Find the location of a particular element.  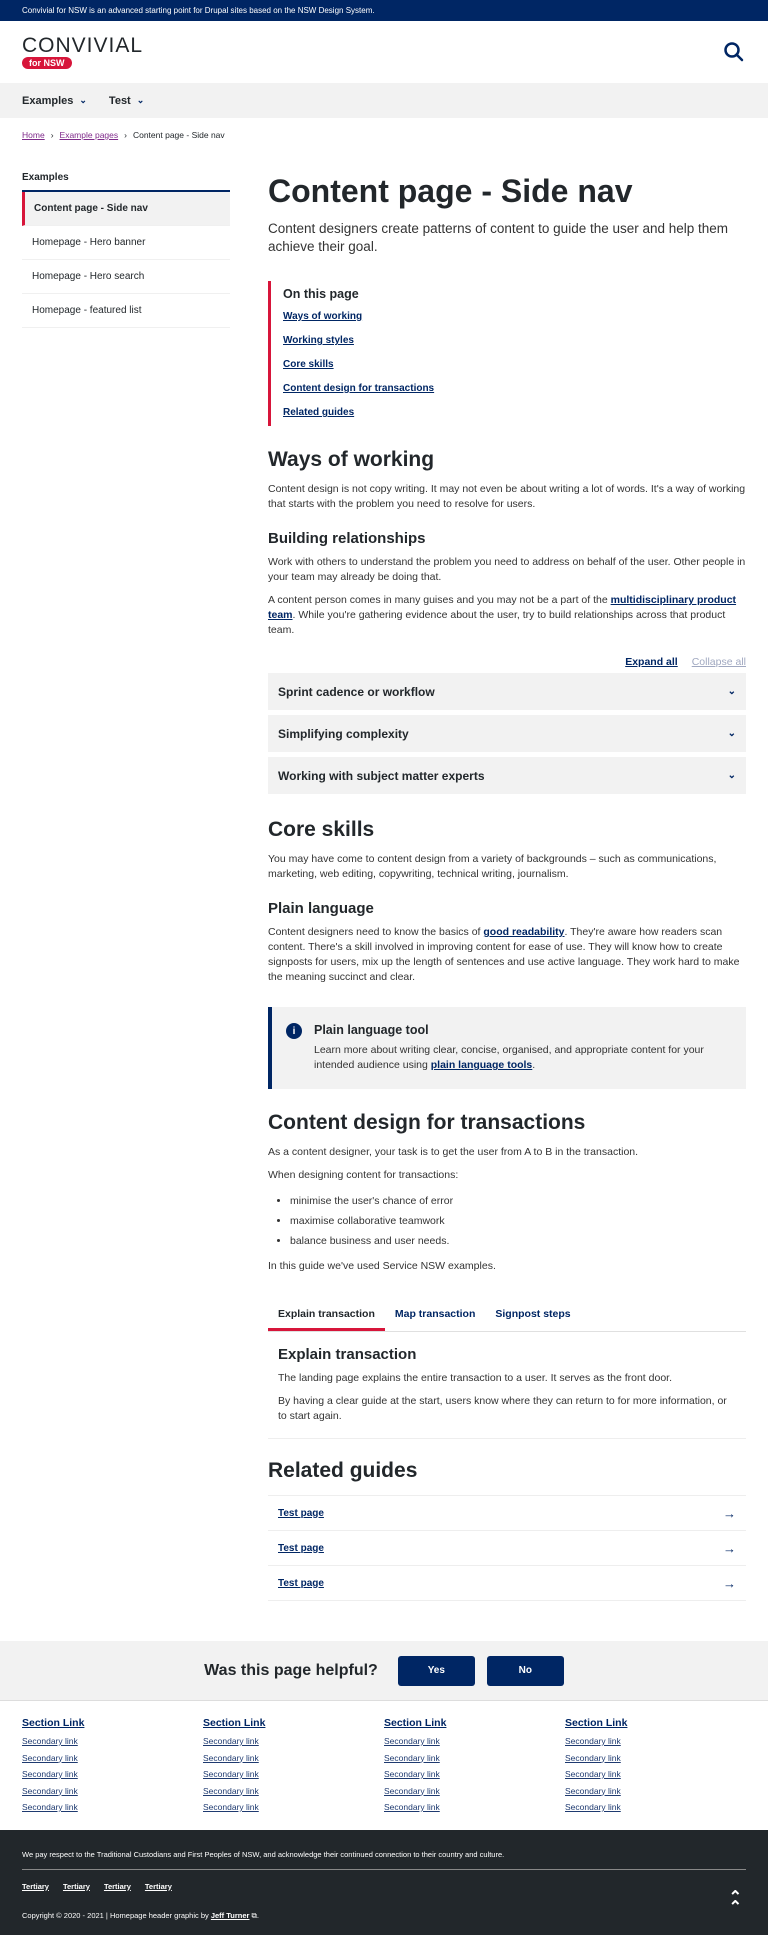

side-nav-item-featured-list: Homepage - featured list is located at coordinates (126, 311).